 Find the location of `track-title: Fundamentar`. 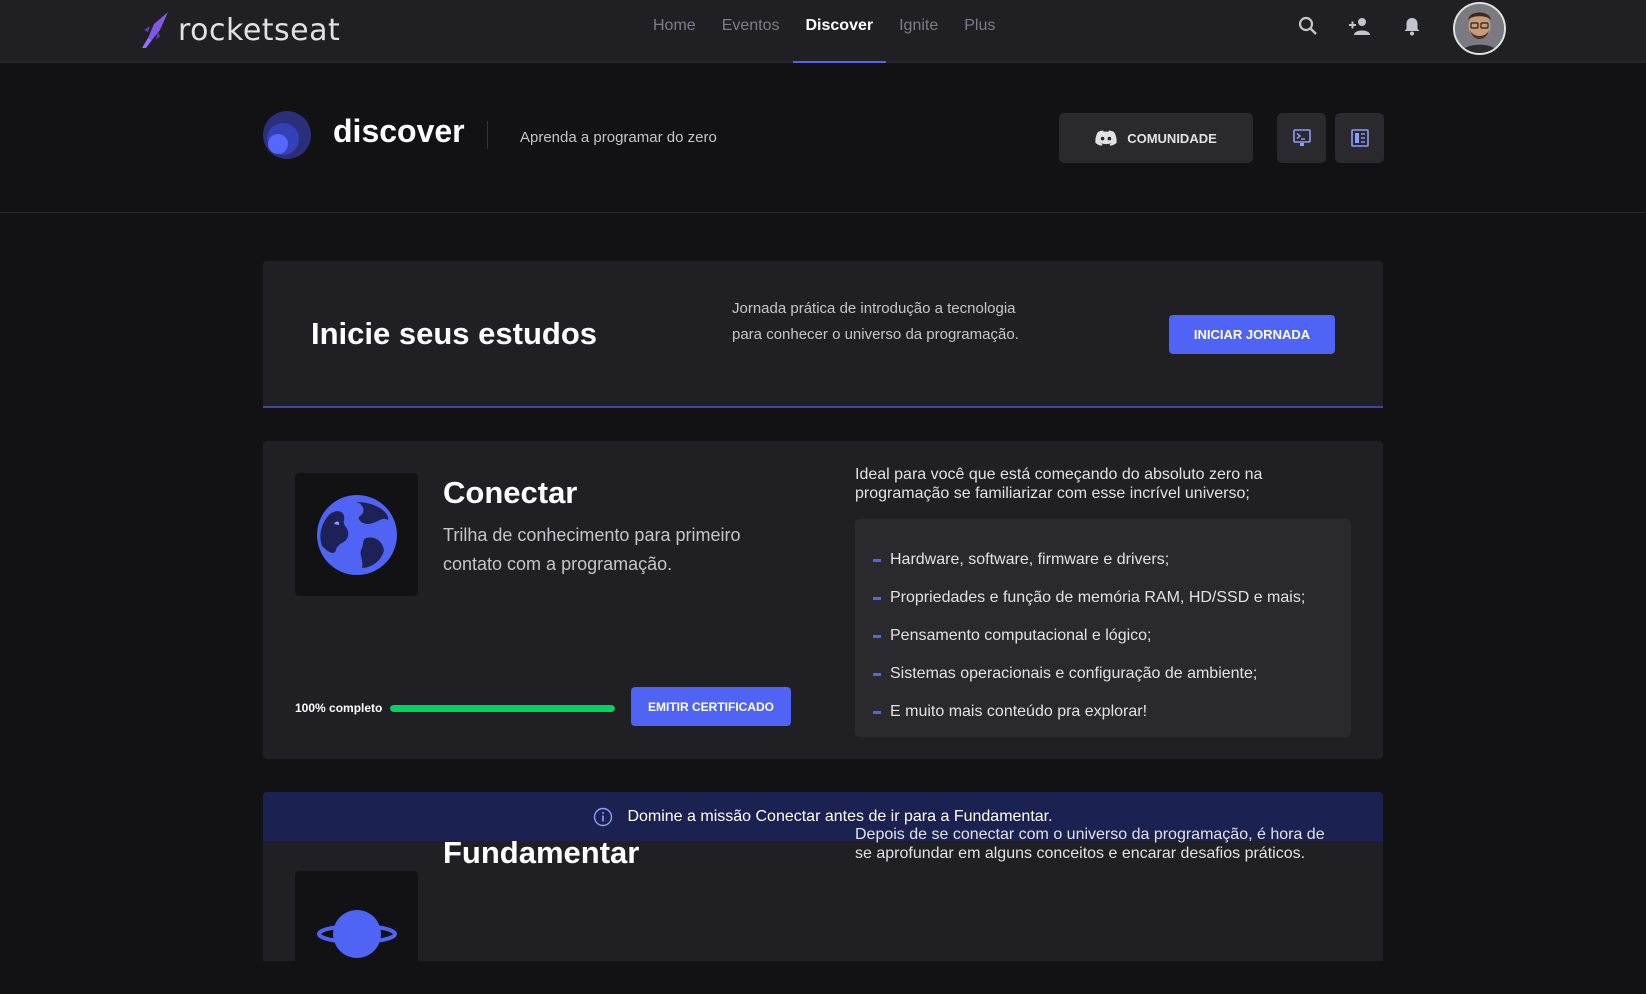

track-title: Fundamentar is located at coordinates (541, 852).